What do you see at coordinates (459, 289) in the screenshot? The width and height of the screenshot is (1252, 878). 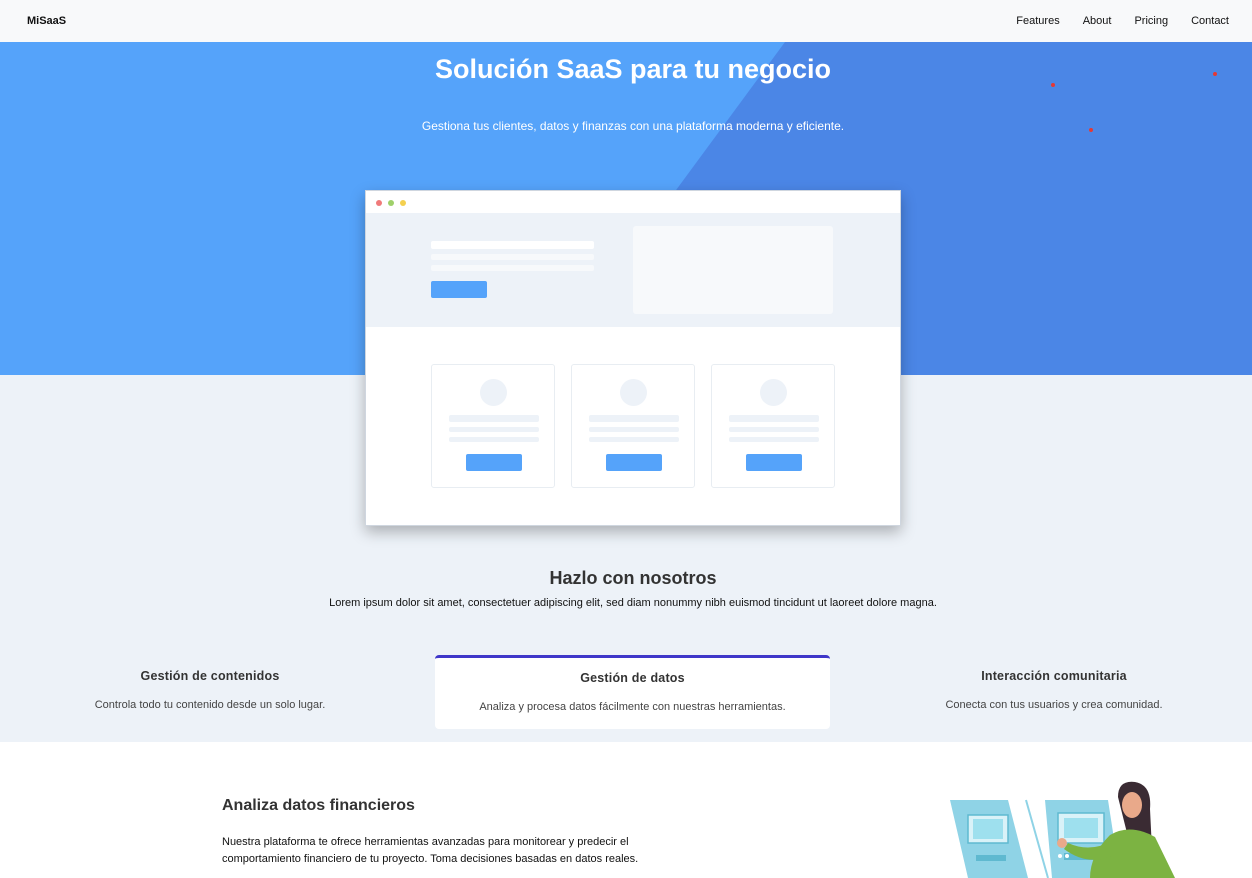 I see `mockup-button` at bounding box center [459, 289].